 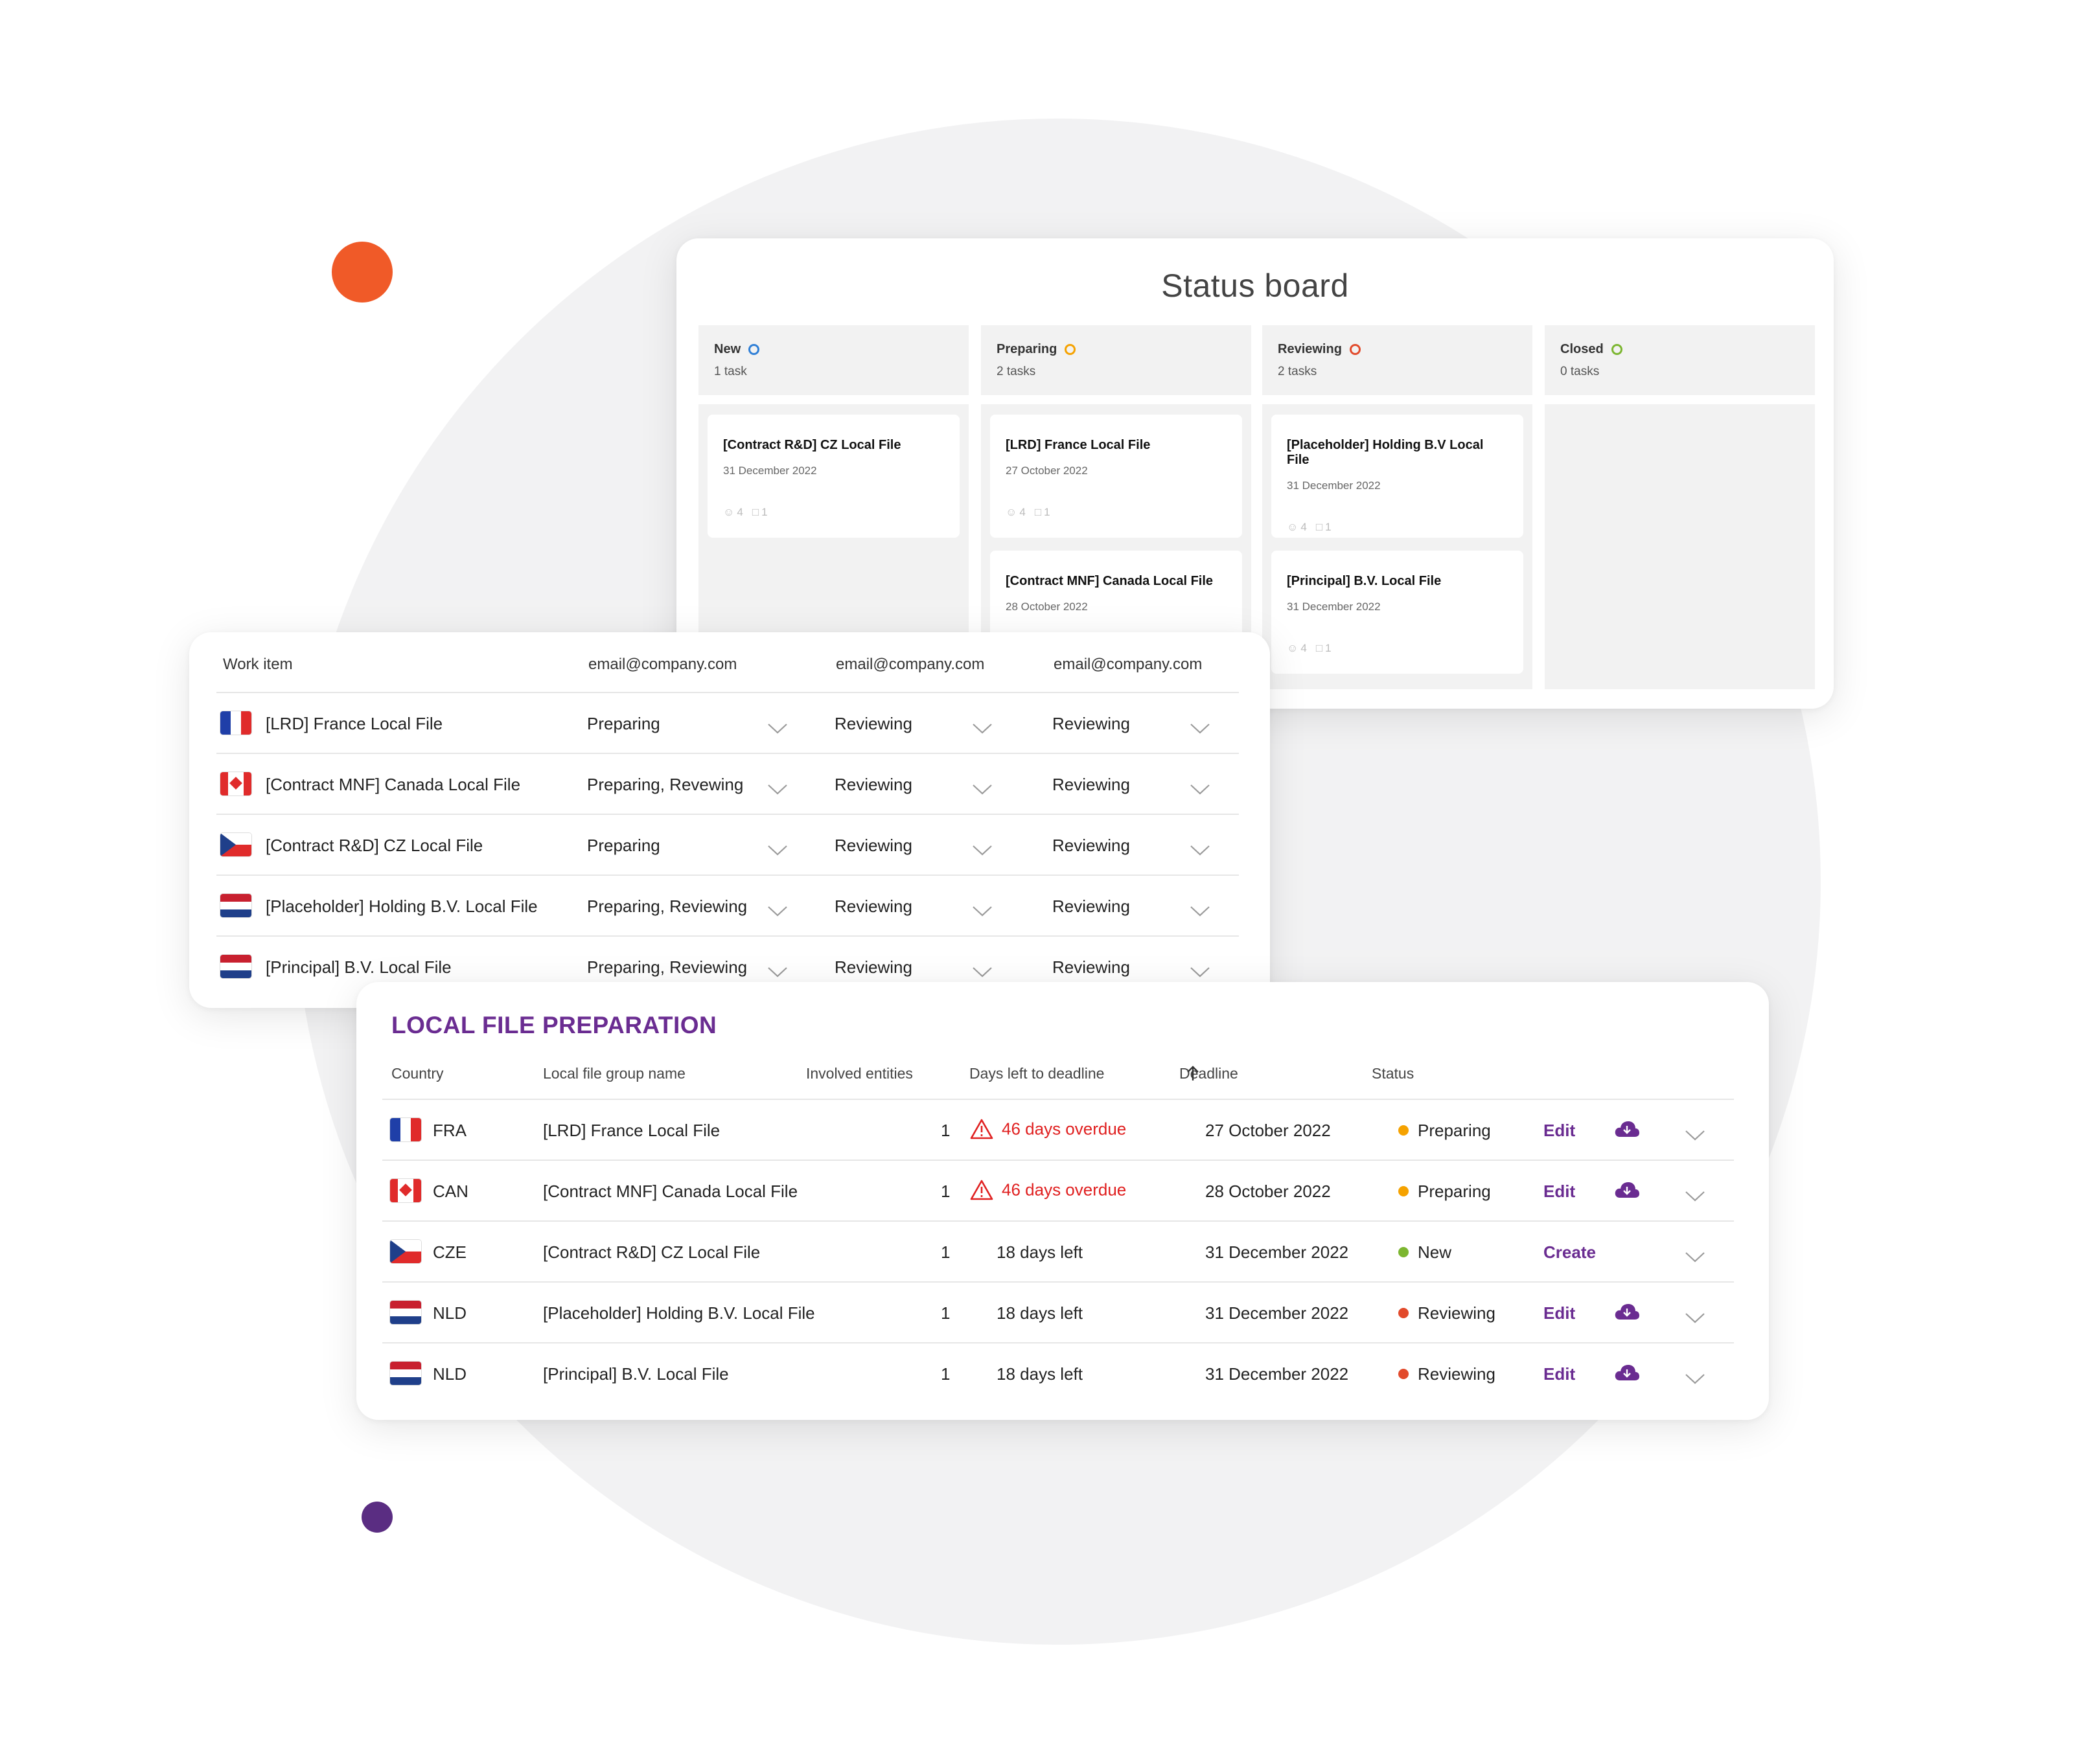 What do you see at coordinates (1064, 1129) in the screenshot?
I see `days-overdue-text: 46 days overdue` at bounding box center [1064, 1129].